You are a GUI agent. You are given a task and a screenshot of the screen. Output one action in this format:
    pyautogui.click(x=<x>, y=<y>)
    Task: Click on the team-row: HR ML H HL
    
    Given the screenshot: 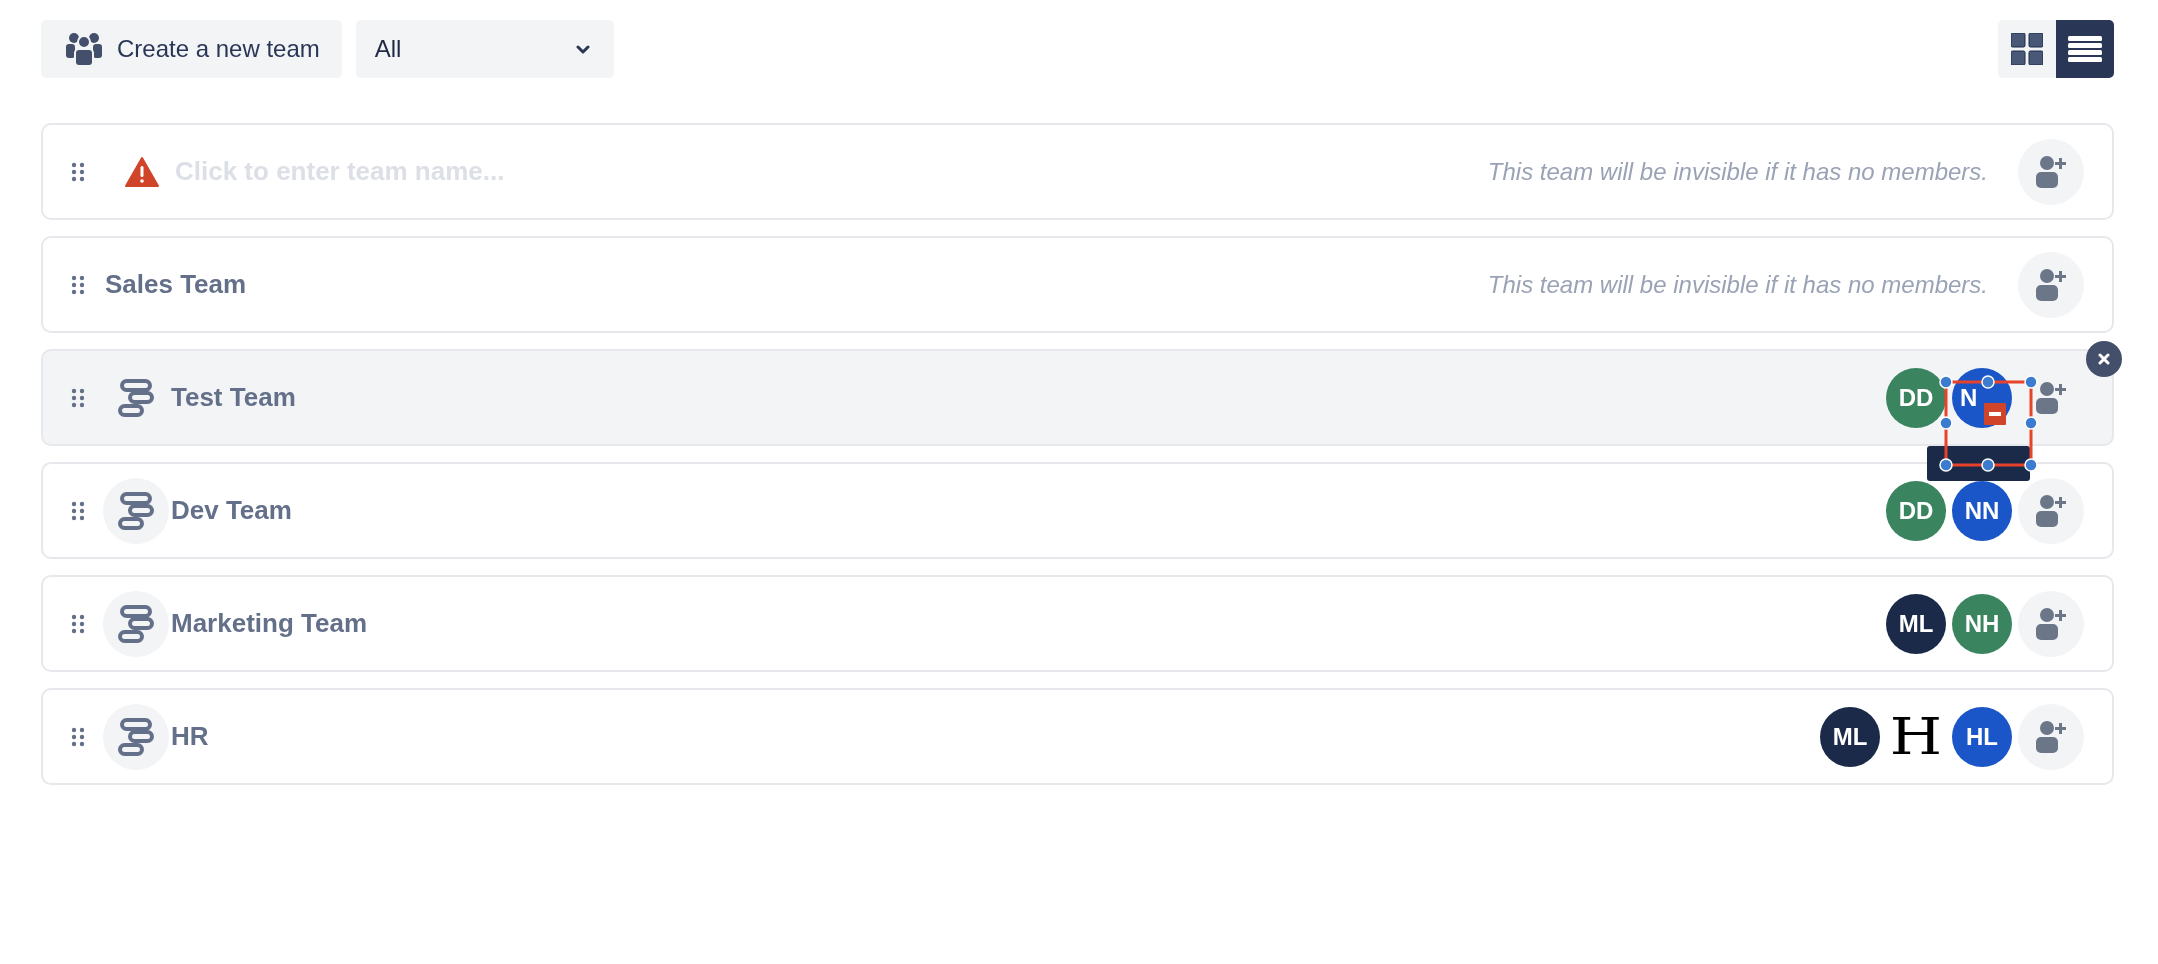 What is the action you would take?
    pyautogui.click(x=1077, y=736)
    